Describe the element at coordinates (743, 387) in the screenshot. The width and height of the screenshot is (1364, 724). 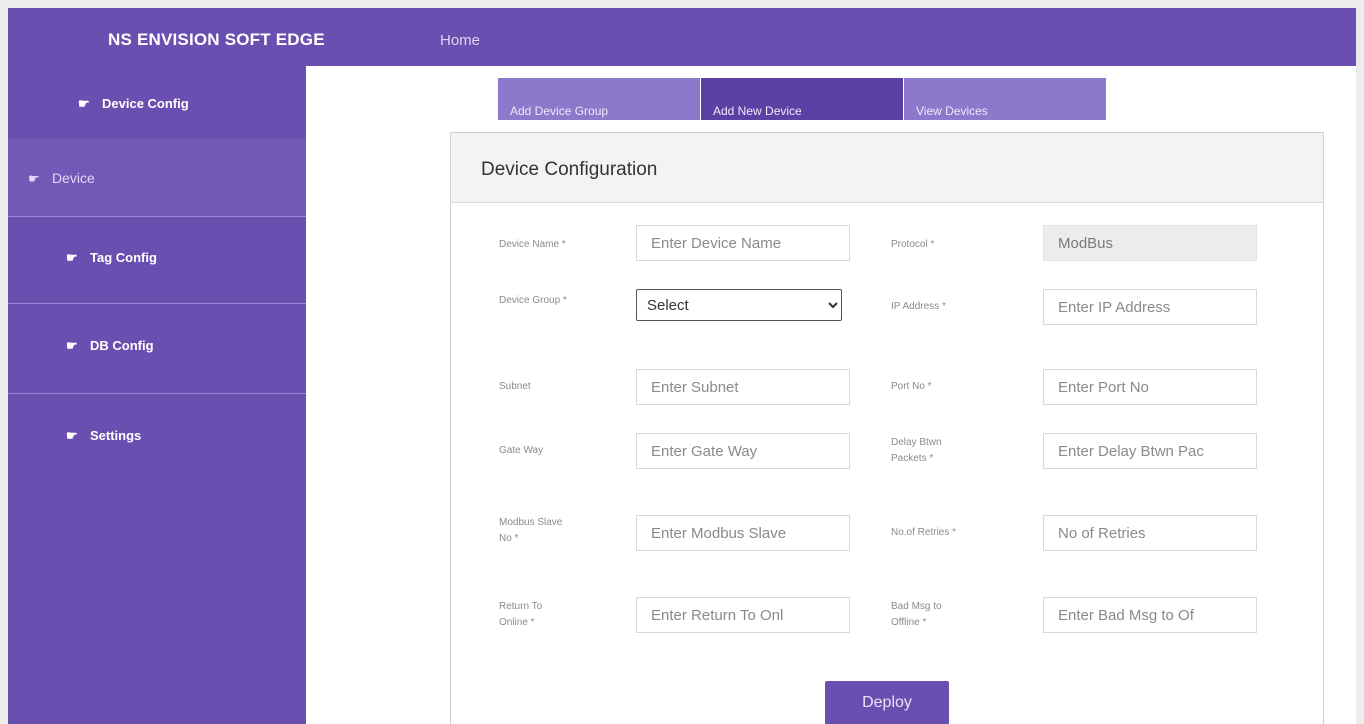
I see `subnet-input` at that location.